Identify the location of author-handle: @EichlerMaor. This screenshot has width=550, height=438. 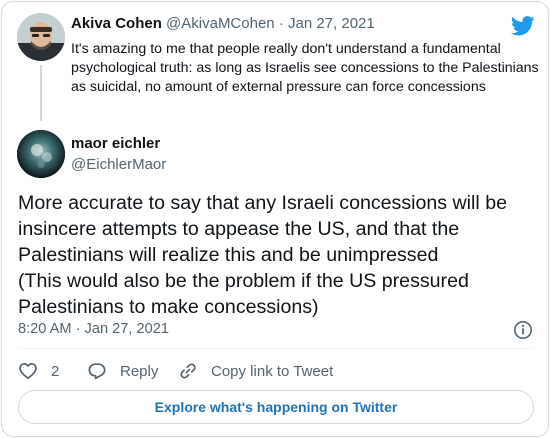
(118, 164).